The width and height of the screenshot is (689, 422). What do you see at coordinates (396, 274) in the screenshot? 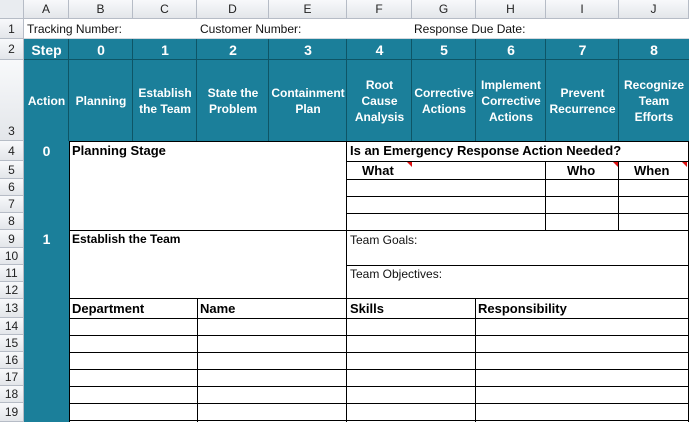
I see `team-objectives-label: Team Objectives:` at bounding box center [396, 274].